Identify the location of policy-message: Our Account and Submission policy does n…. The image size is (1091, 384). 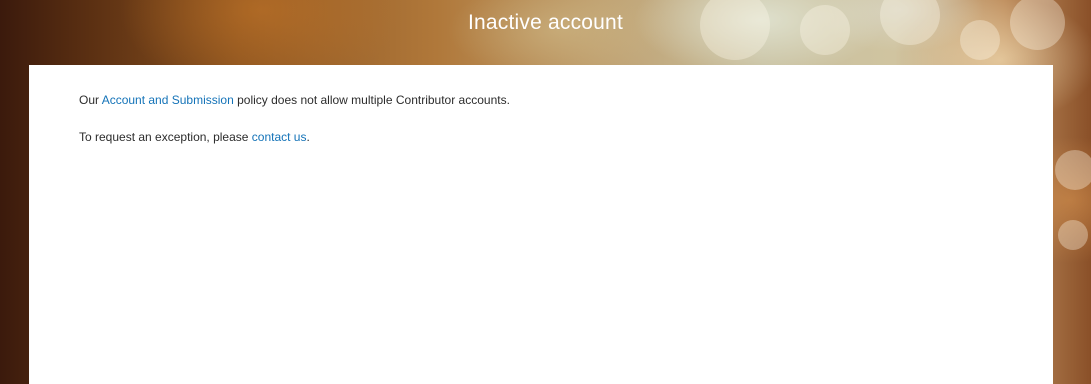
(294, 100).